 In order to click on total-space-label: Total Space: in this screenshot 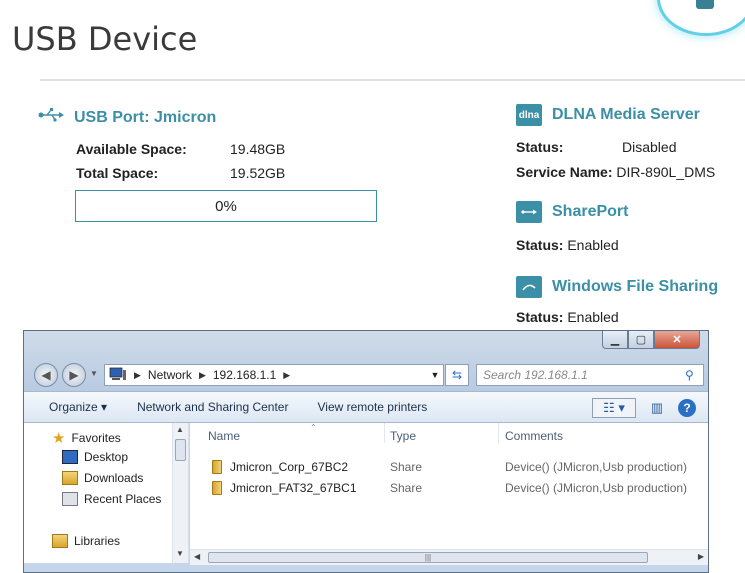, I will do `click(117, 173)`.